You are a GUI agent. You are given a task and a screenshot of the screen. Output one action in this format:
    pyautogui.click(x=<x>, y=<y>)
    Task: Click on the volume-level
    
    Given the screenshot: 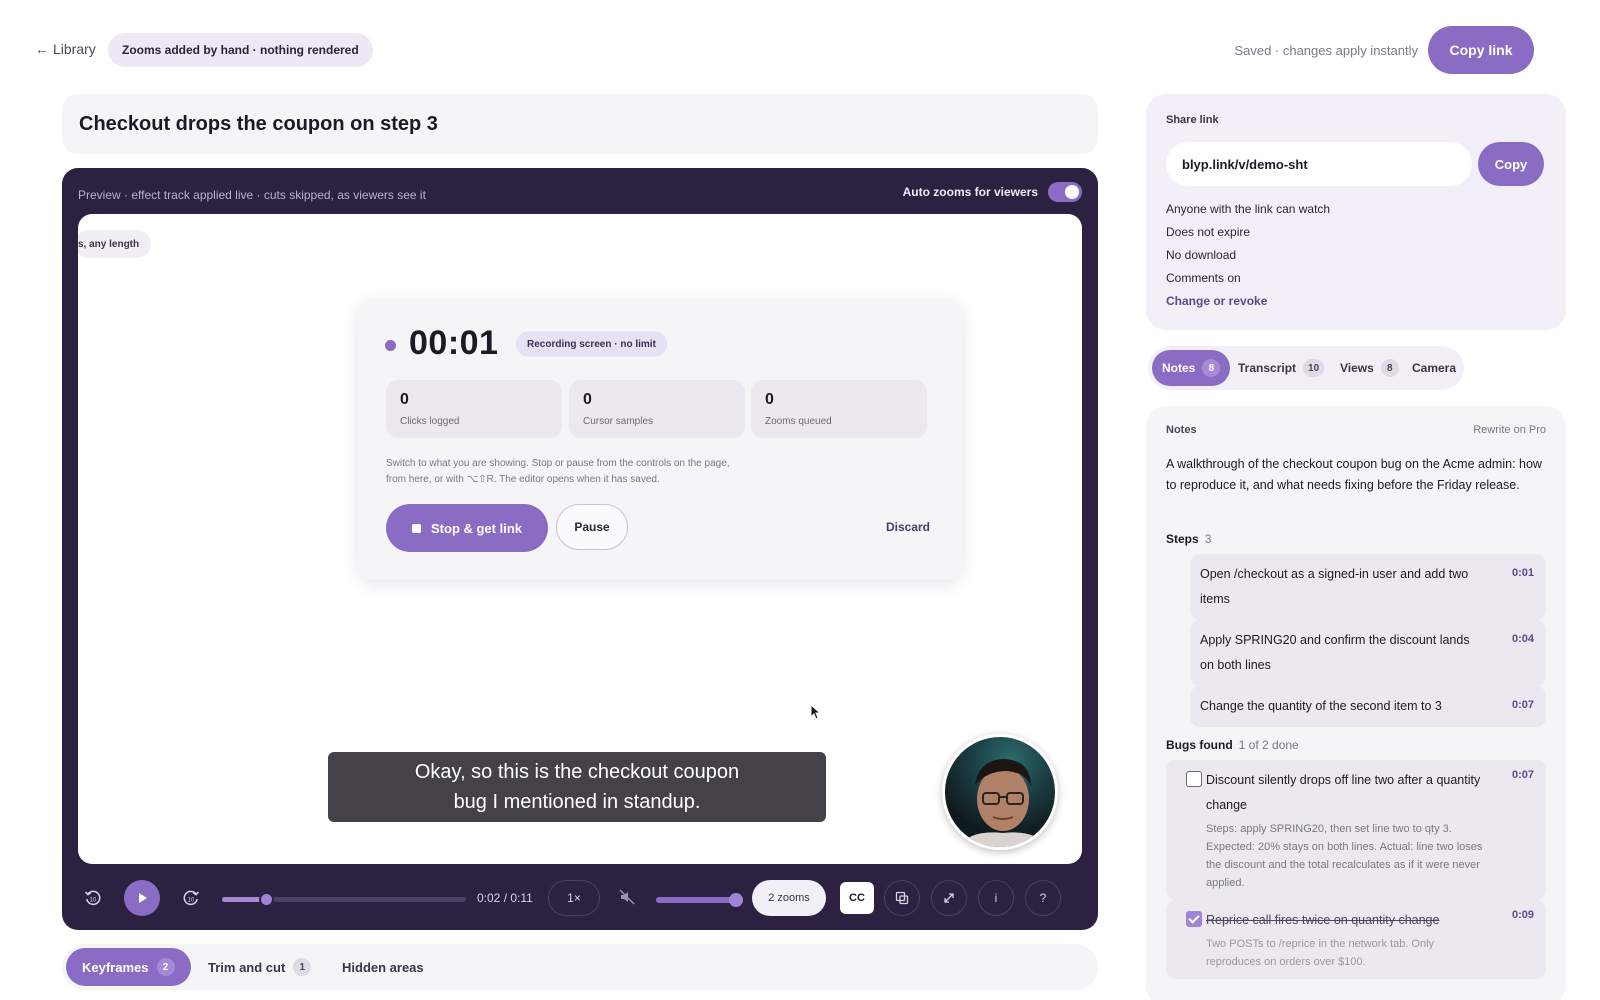 What is the action you would take?
    pyautogui.click(x=696, y=900)
    